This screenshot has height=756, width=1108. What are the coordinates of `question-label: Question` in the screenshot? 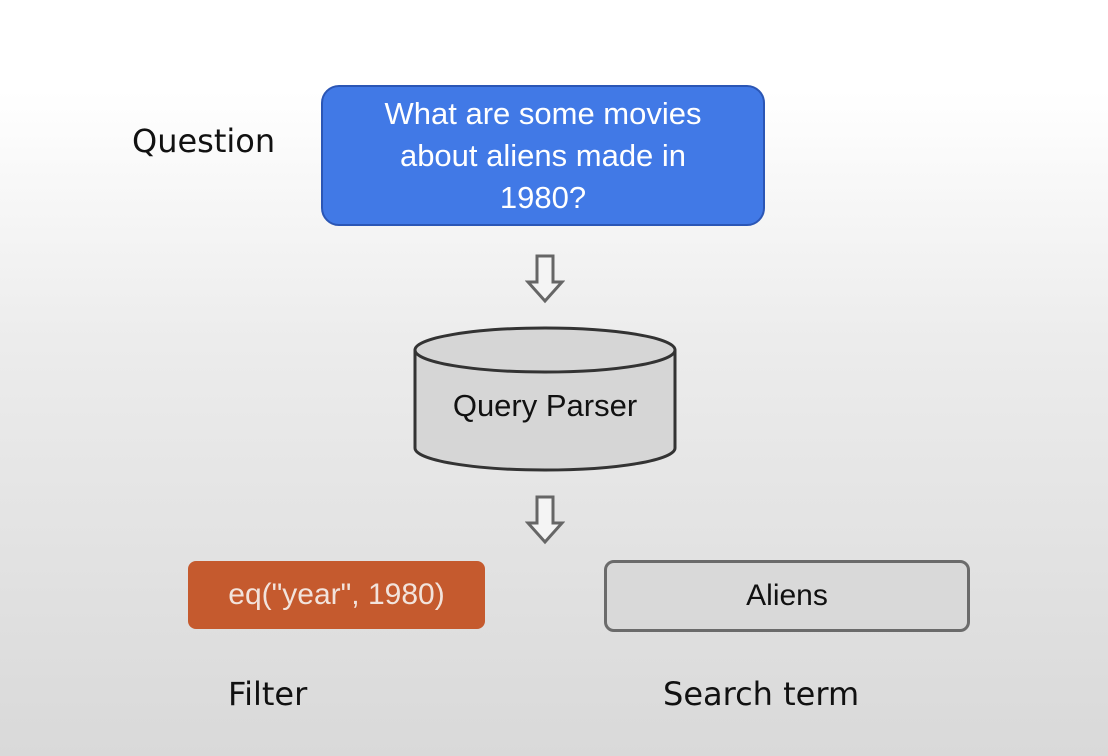 It's located at (204, 141).